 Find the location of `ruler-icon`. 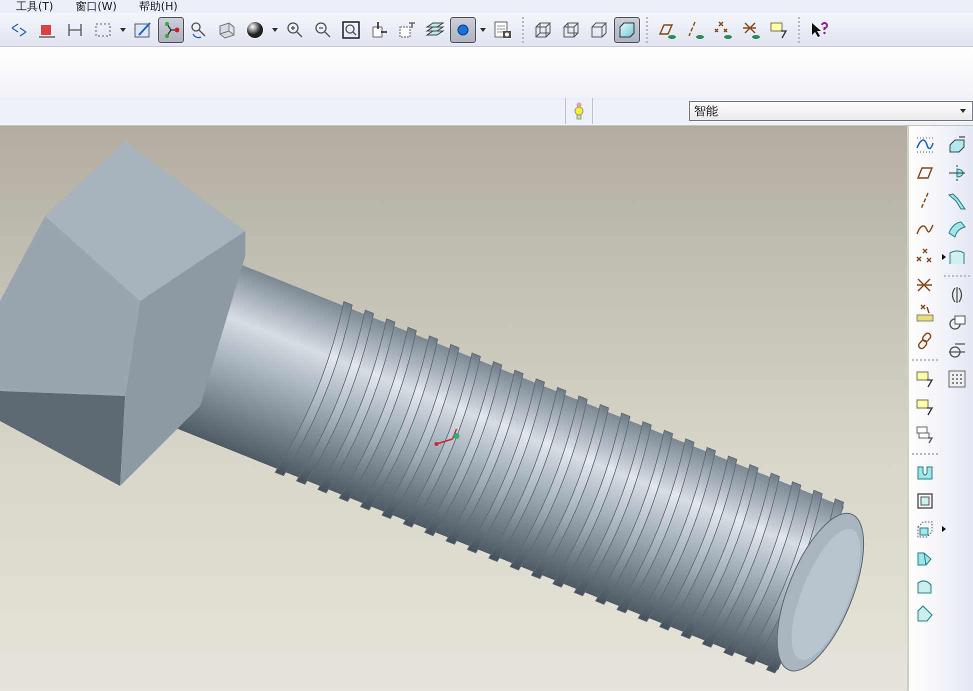

ruler-icon is located at coordinates (925, 313).